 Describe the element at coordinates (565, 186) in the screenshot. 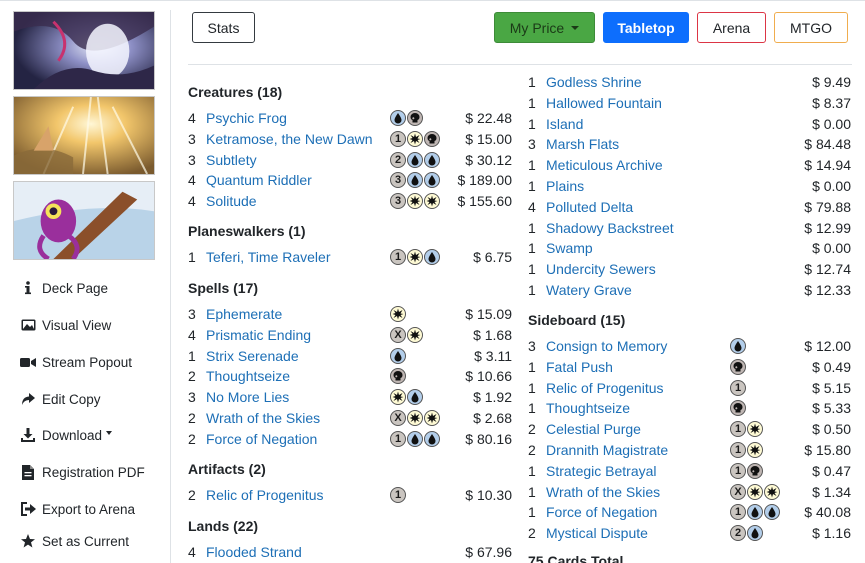

I see `card-name-link: Plains` at that location.